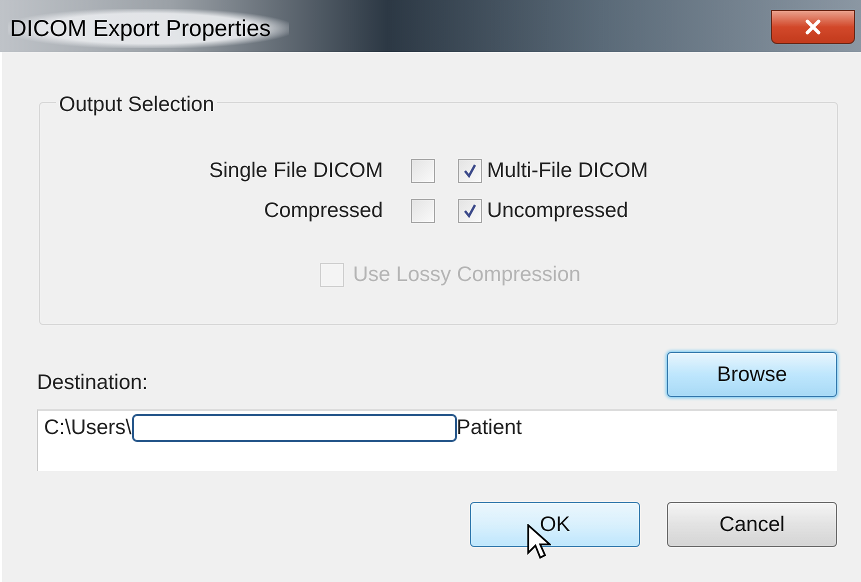 The width and height of the screenshot is (861, 582). I want to click on path-text: C:\Users\, so click(88, 428).